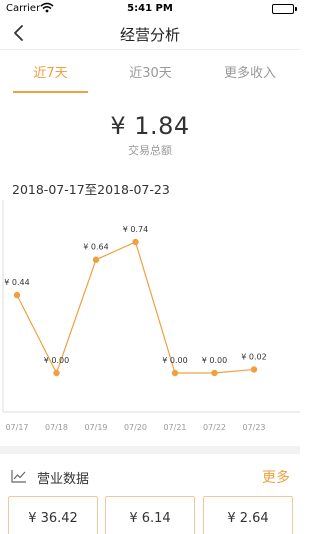 This screenshot has height=534, width=320. What do you see at coordinates (53, 515) in the screenshot?
I see `stat-card: ¥ 36.42` at bounding box center [53, 515].